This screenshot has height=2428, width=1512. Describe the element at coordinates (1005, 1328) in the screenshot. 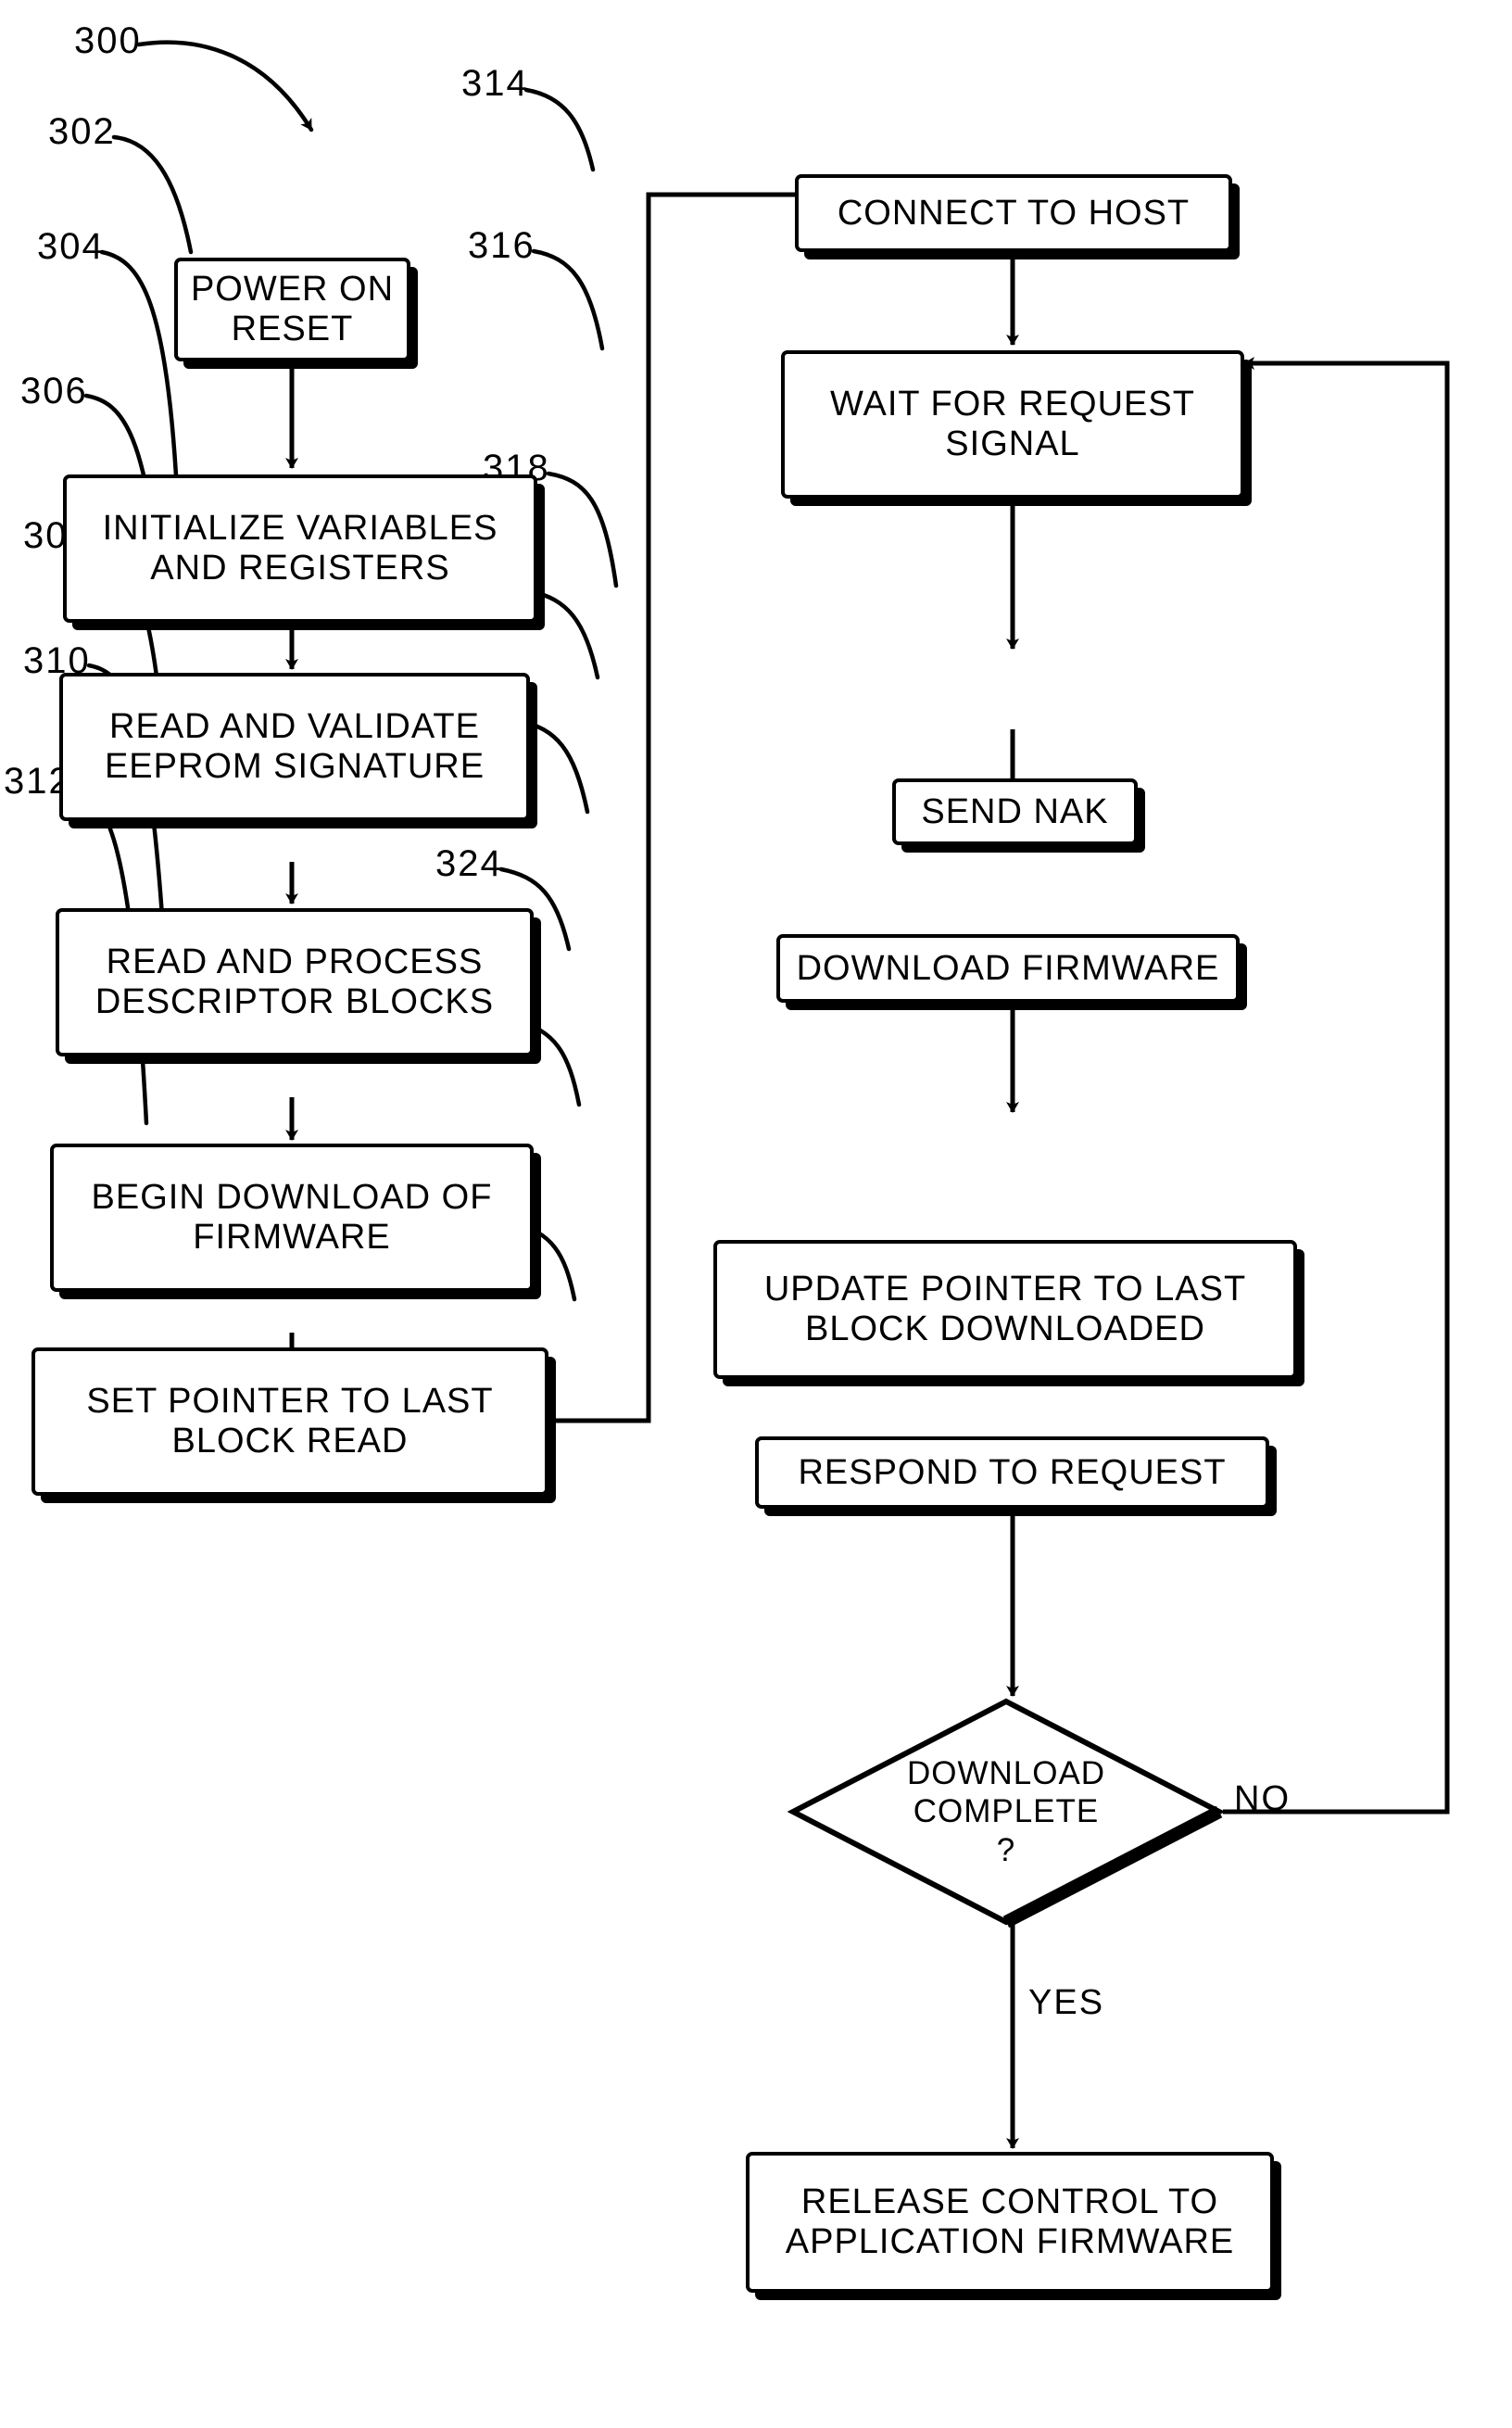

I see `node-322-line-2: BLOCK DOWNLOADED` at that location.